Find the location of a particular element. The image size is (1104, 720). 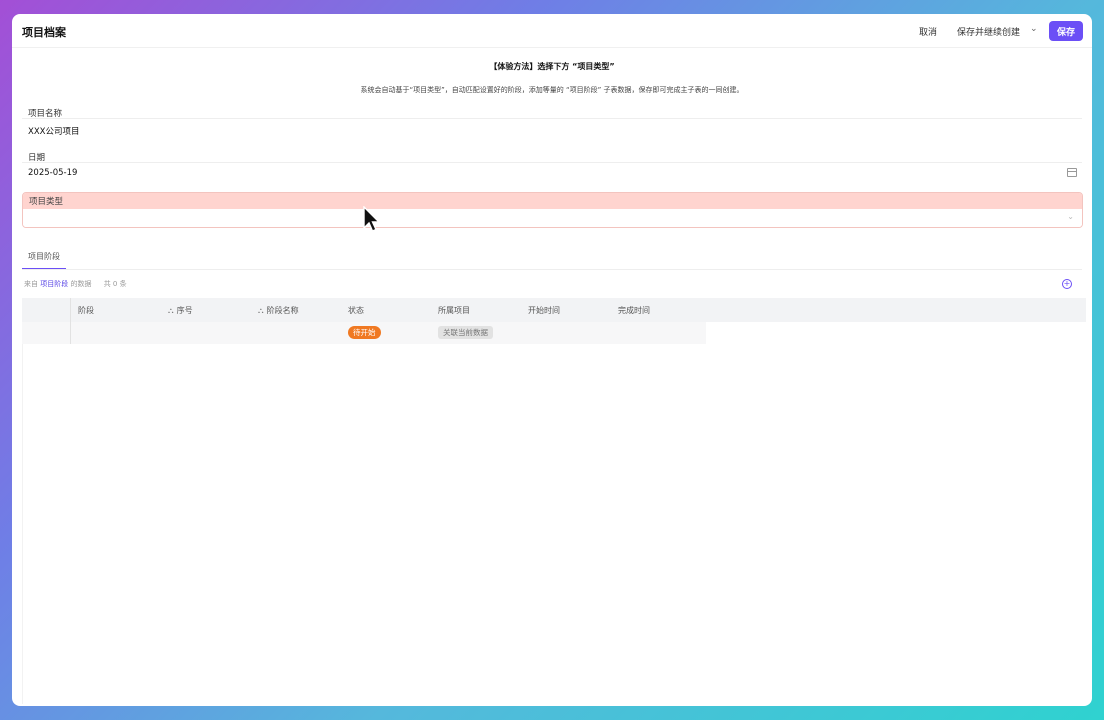

column-stage: 阶段 is located at coordinates (86, 310).